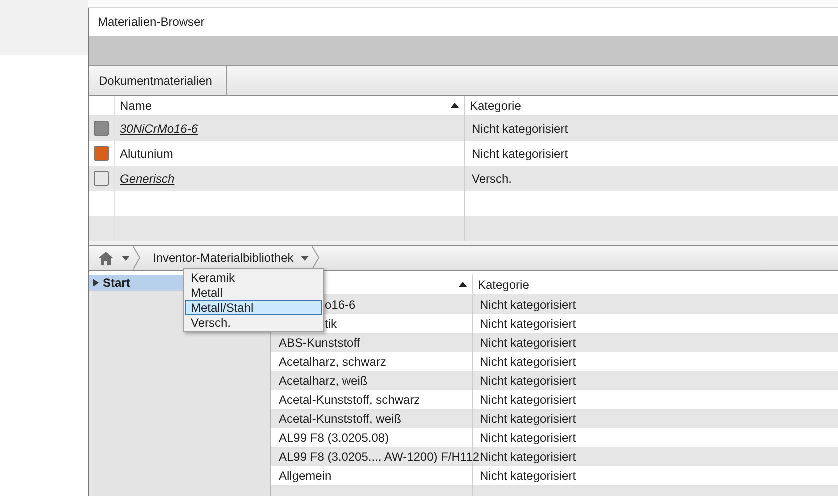 The height and width of the screenshot is (496, 838). What do you see at coordinates (147, 179) in the screenshot?
I see `material-name: Generisch` at bounding box center [147, 179].